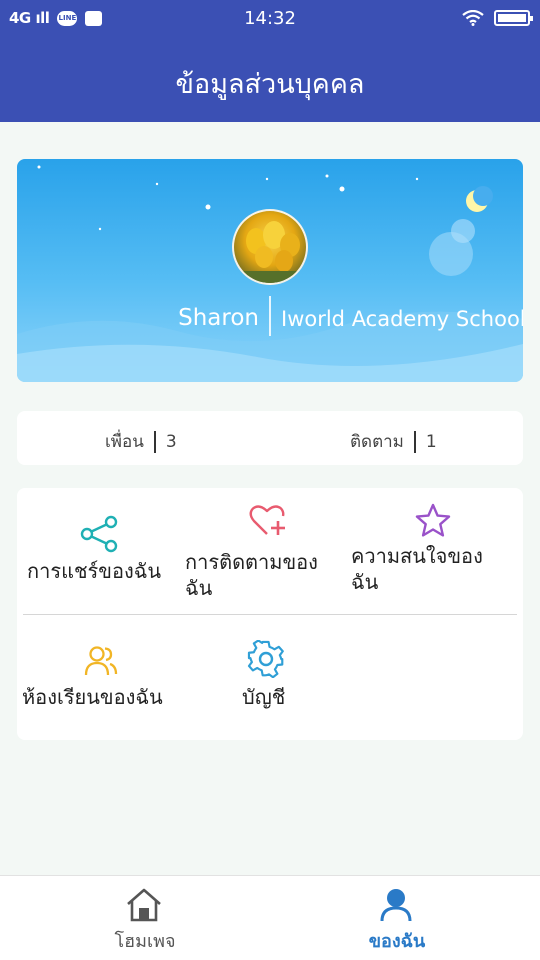 This screenshot has height=960, width=540. Describe the element at coordinates (101, 661) in the screenshot. I see `users-icon` at that location.